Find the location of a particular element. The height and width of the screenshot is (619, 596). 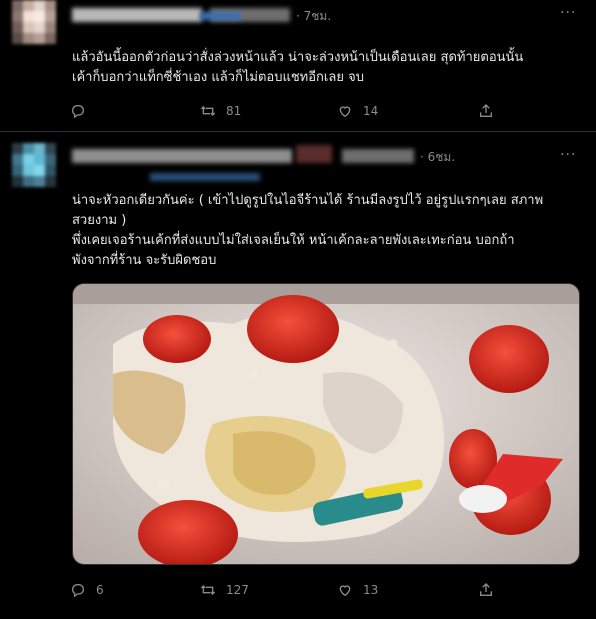

retweet-count: 127 is located at coordinates (237, 590).